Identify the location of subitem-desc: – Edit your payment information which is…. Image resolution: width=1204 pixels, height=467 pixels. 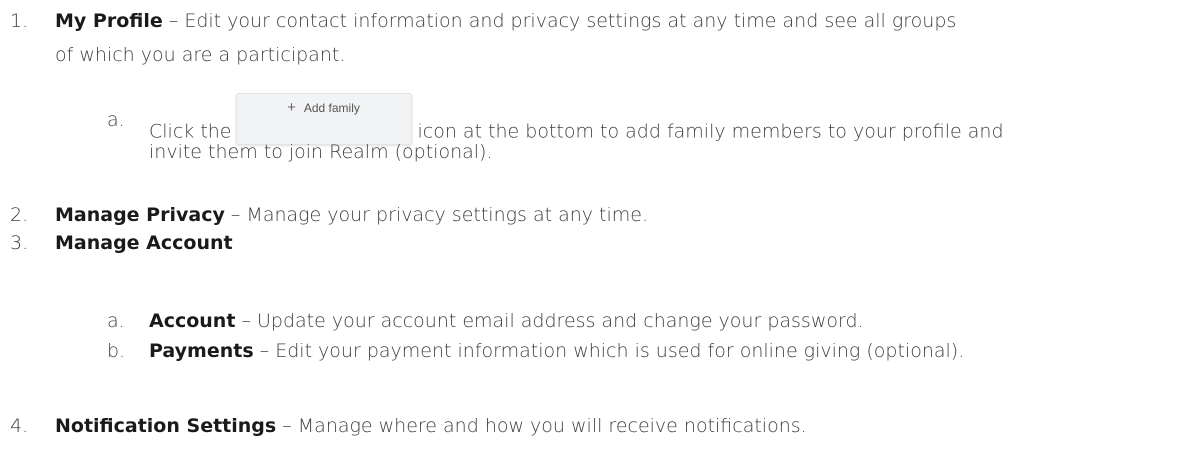
(609, 351).